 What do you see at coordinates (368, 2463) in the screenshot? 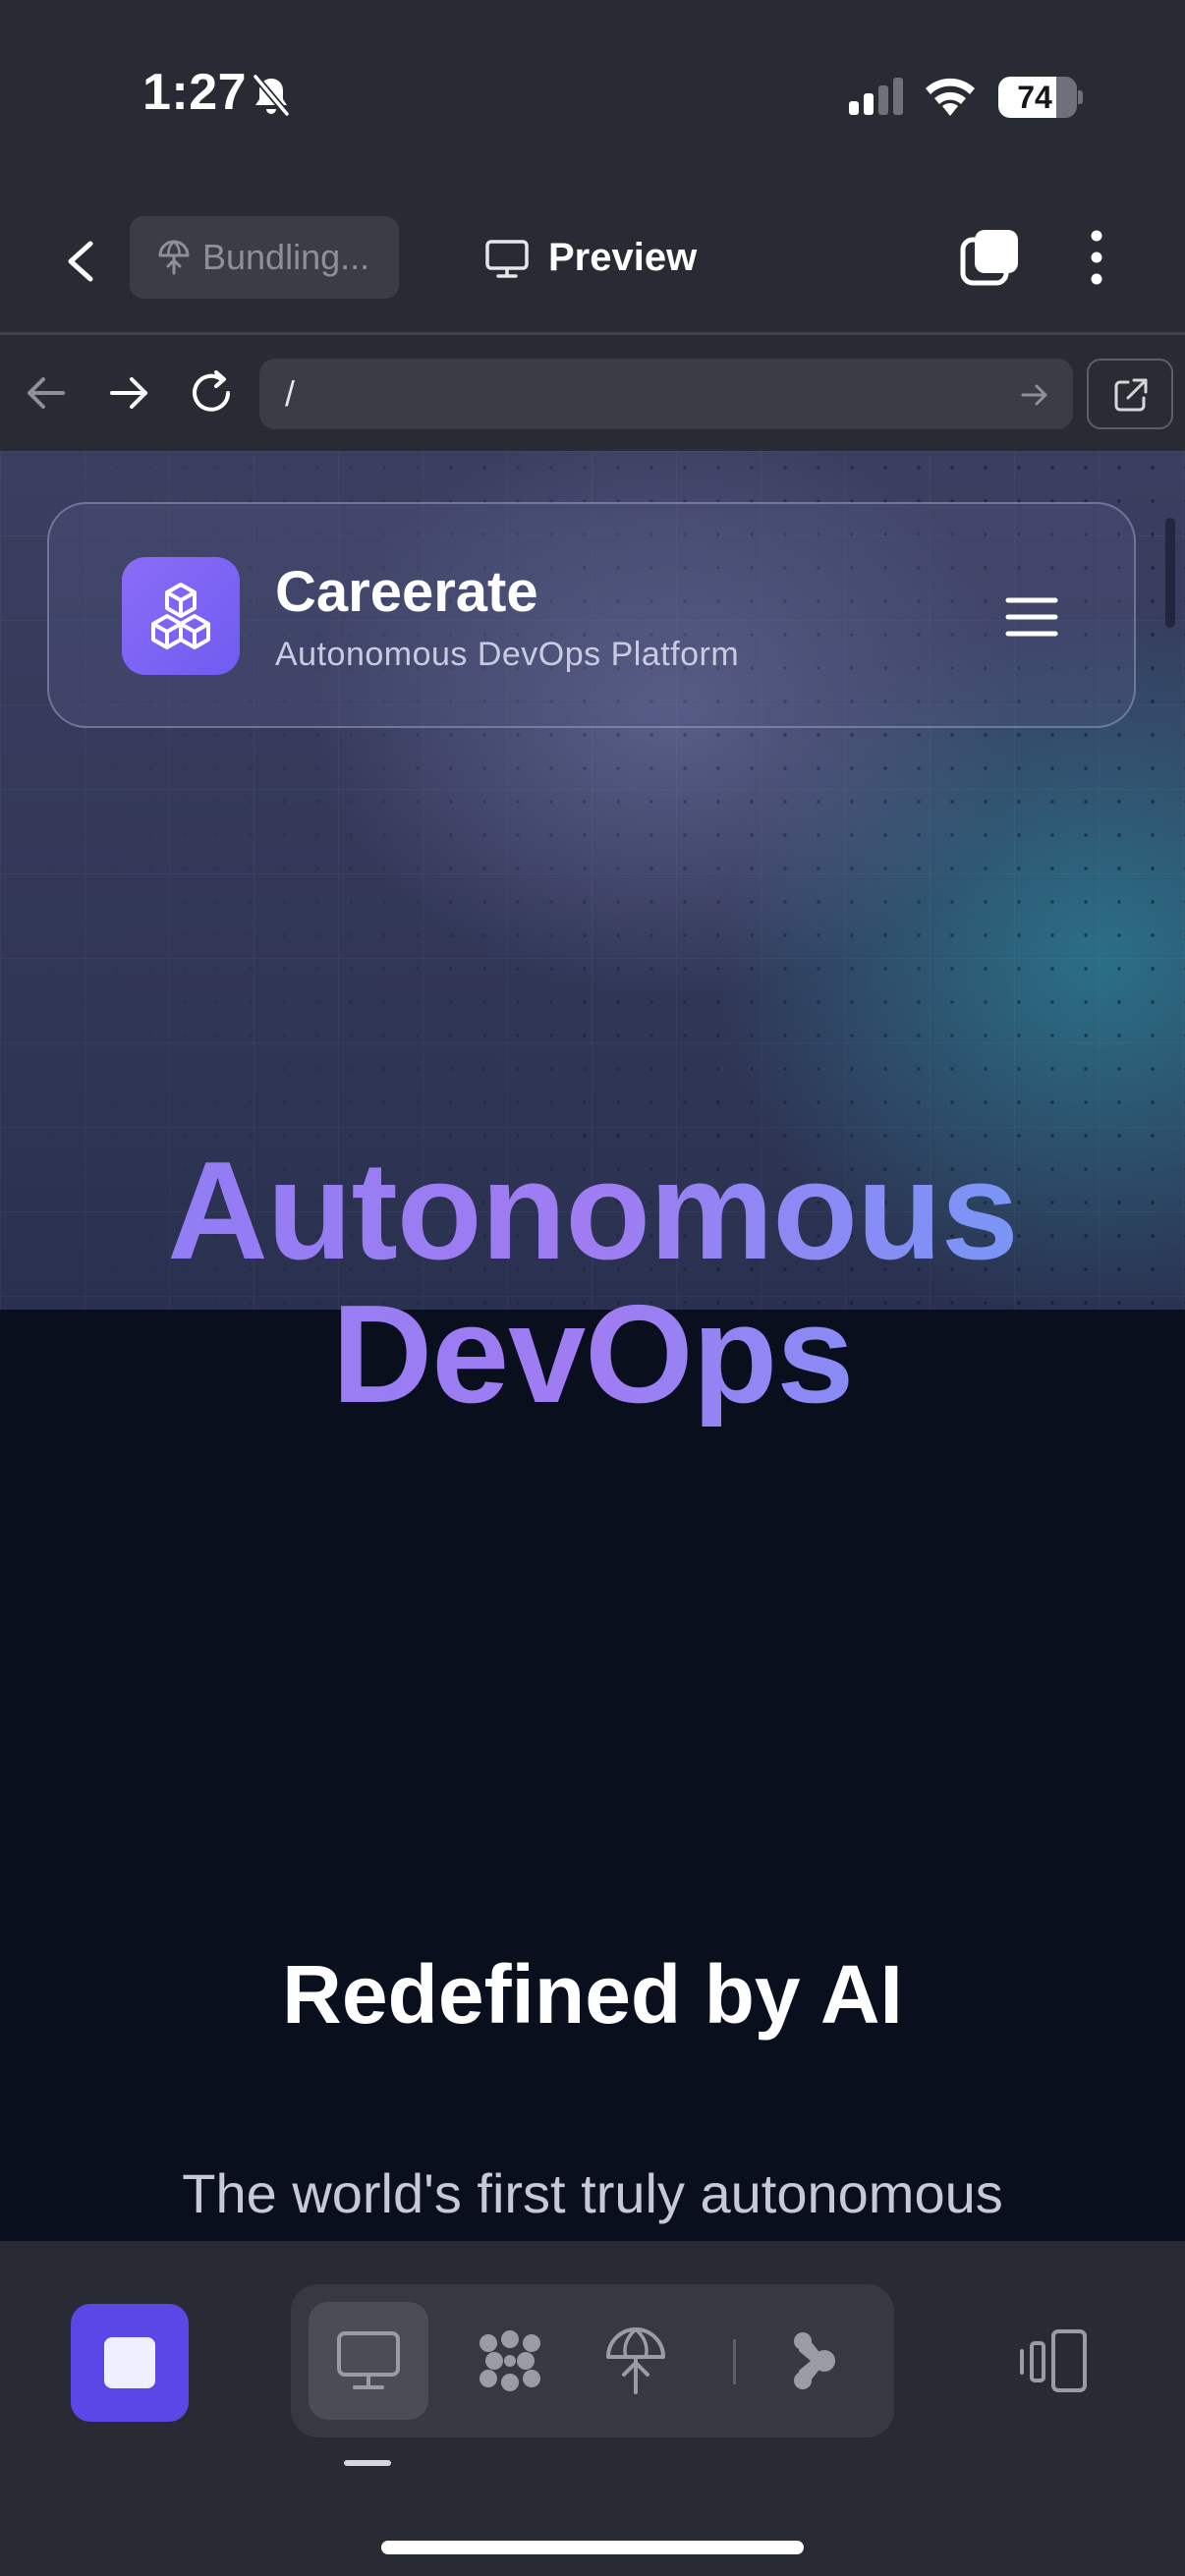
I see `active-mode-indicator` at bounding box center [368, 2463].